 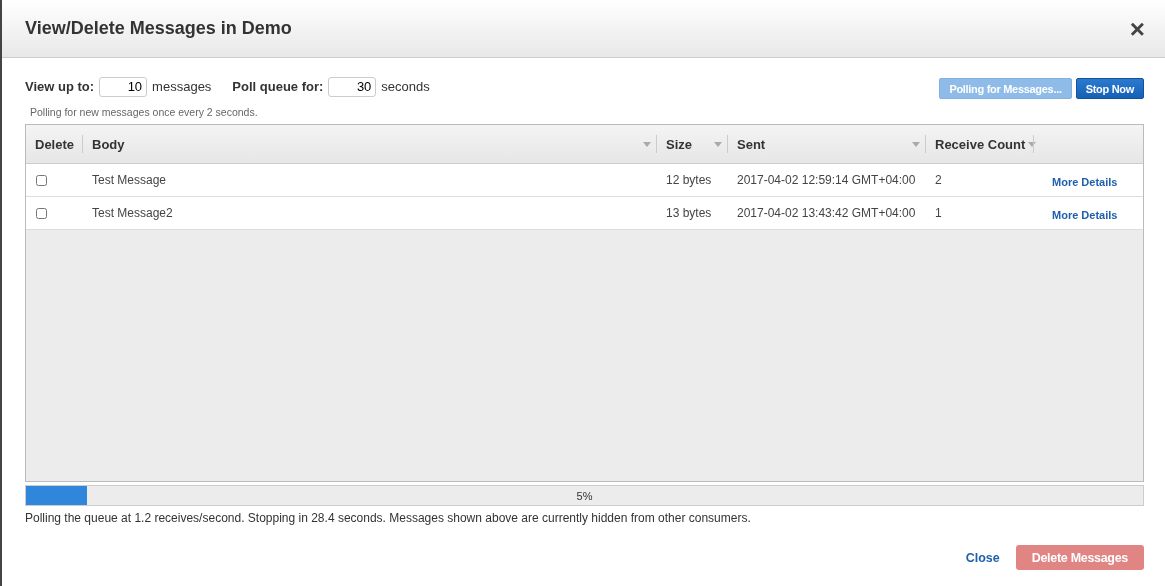 I want to click on input-field: 10, so click(x=123, y=86).